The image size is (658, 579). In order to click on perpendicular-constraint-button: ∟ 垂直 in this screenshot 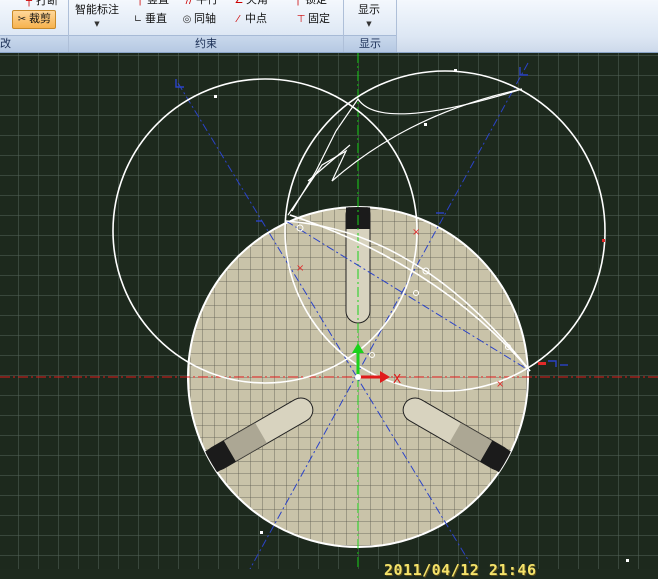, I will do `click(149, 19)`.